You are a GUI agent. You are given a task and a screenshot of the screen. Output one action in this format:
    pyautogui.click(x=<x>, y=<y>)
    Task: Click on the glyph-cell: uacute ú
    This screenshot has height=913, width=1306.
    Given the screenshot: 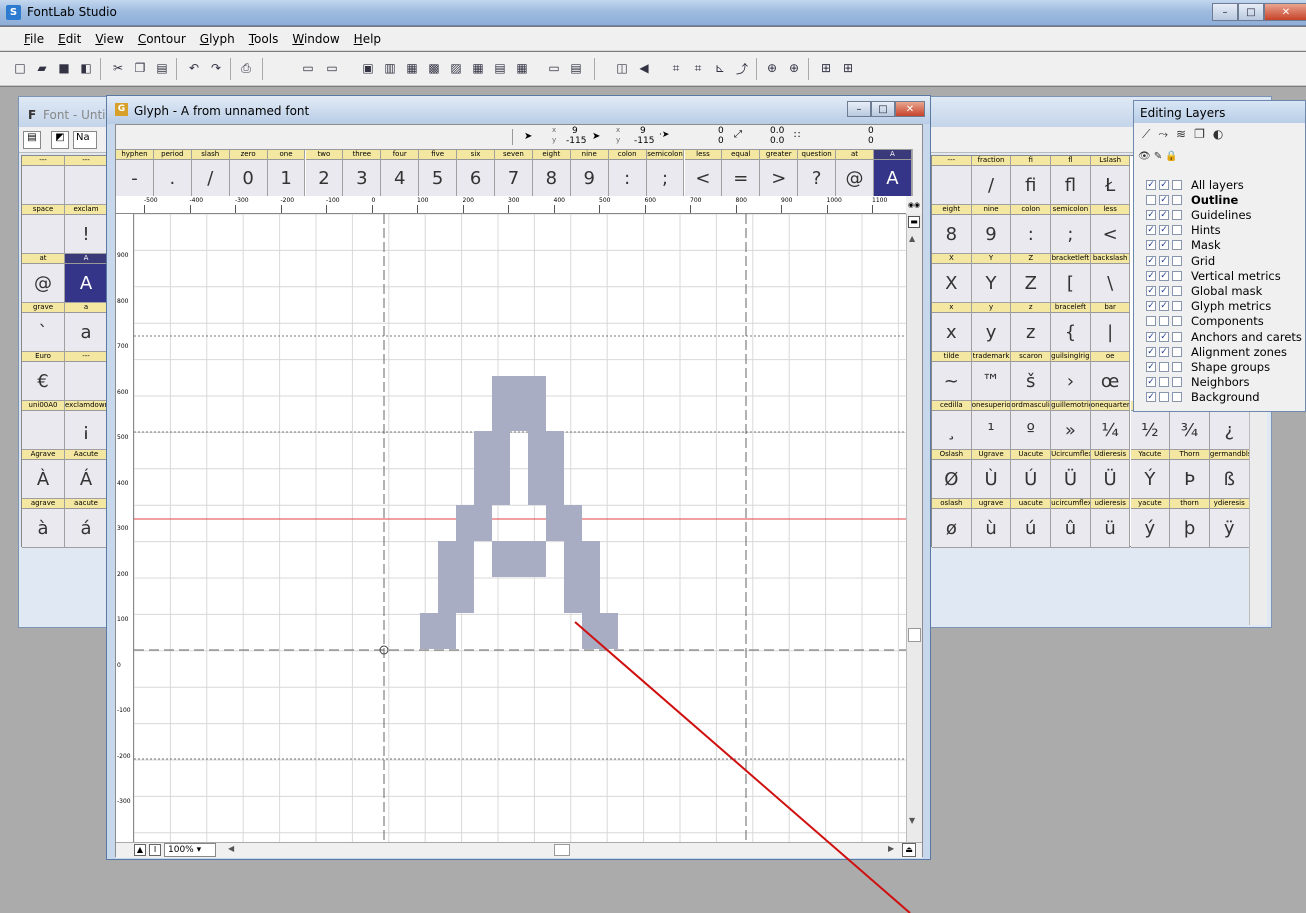 What is the action you would take?
    pyautogui.click(x=1031, y=523)
    